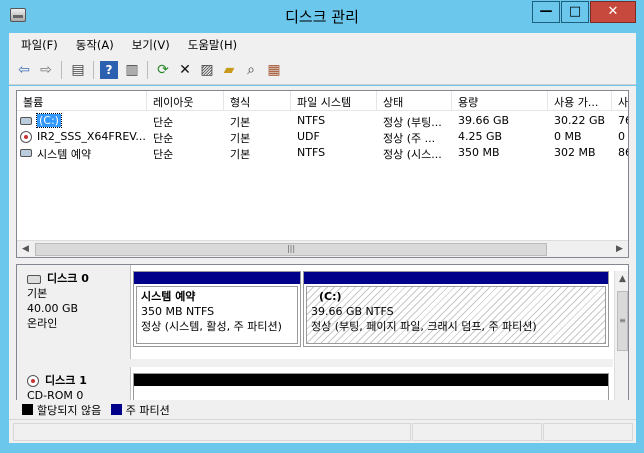  What do you see at coordinates (322, 16) in the screenshot?
I see `title-bar: 디스크 관리 — □ ✕` at bounding box center [322, 16].